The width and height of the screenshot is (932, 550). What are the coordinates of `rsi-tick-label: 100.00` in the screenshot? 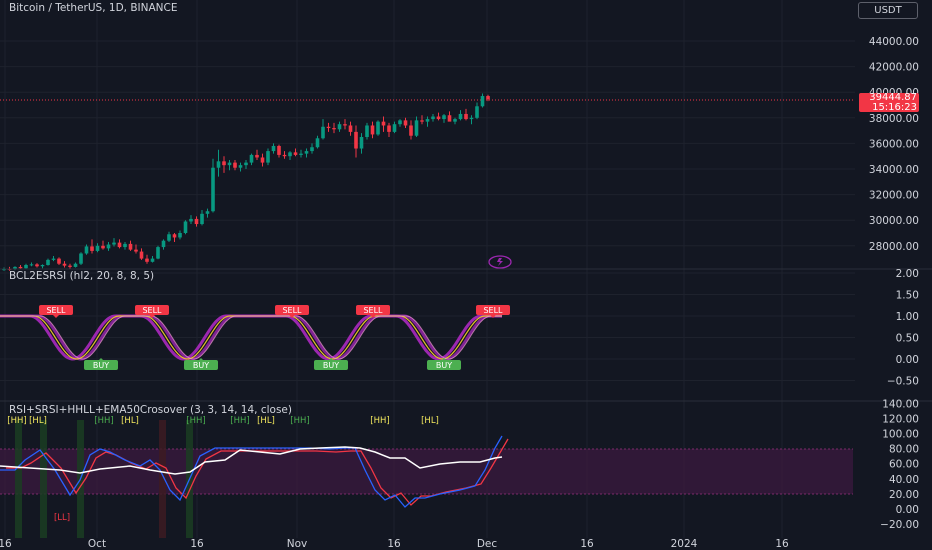 It's located at (900, 435).